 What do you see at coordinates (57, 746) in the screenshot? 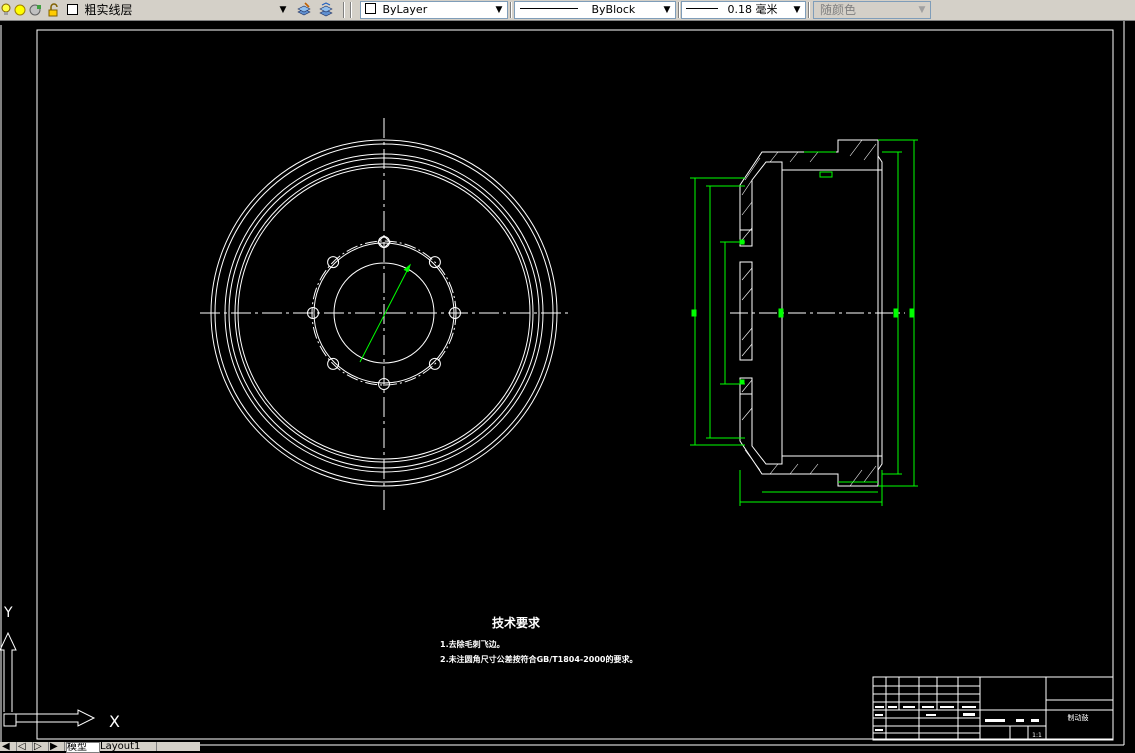
I see `tab-scroll-right-icon: ▶` at bounding box center [57, 746].